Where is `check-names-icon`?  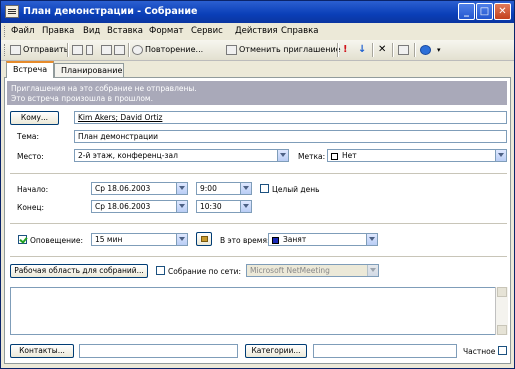 check-names-icon is located at coordinates (119, 49).